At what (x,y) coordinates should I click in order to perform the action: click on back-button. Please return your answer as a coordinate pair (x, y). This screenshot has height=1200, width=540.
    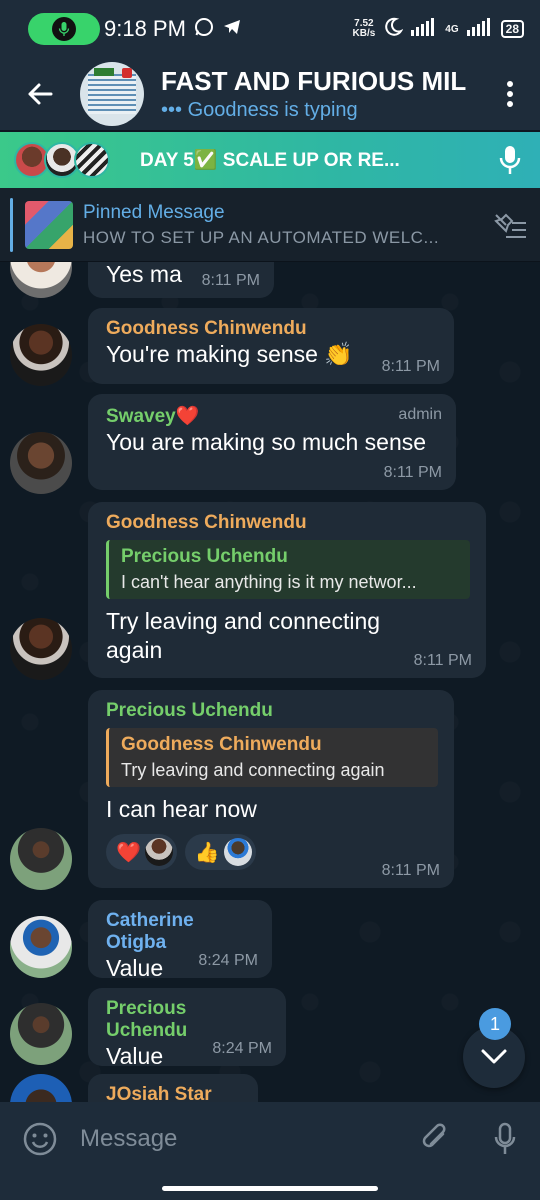
    Looking at the image, I should click on (40, 94).